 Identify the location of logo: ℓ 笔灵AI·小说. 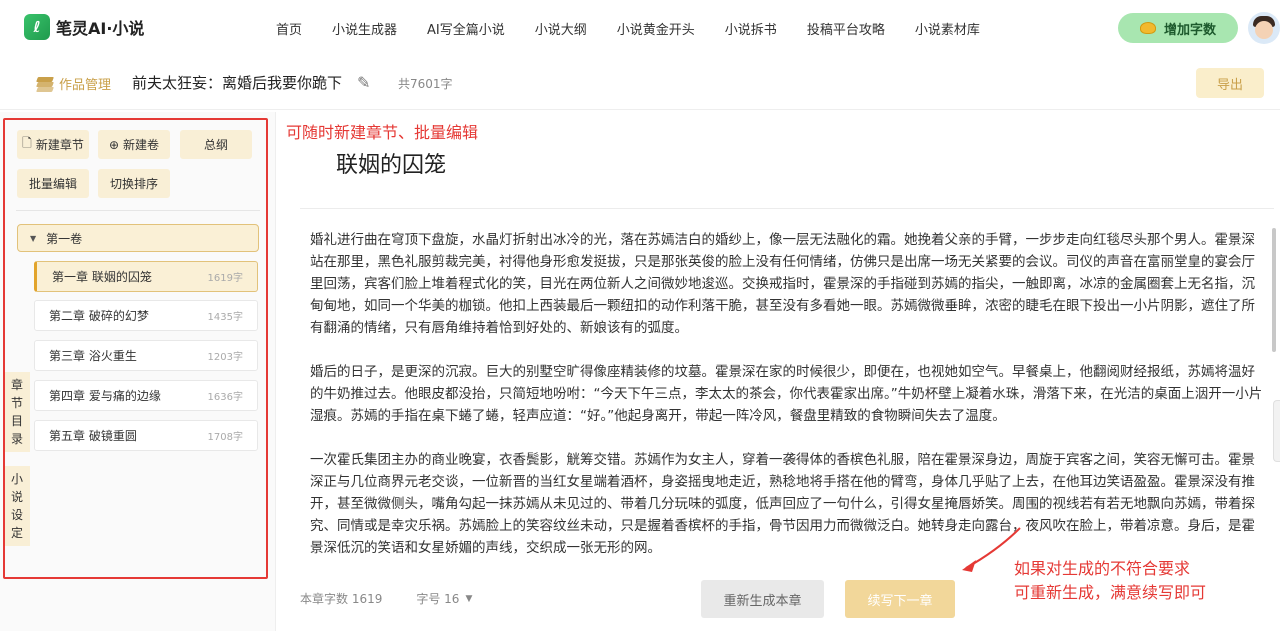
(84, 27).